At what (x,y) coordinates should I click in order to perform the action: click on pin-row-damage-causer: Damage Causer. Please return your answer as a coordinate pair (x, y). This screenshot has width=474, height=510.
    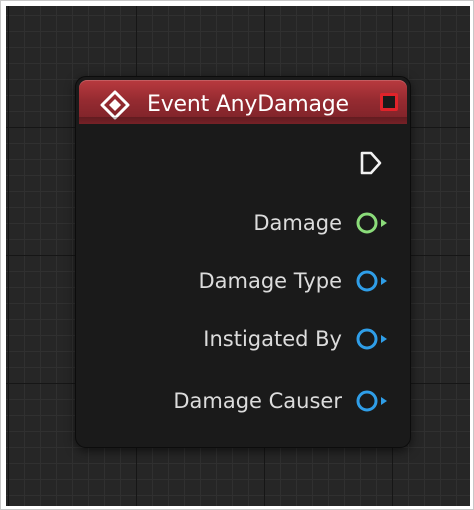
    Looking at the image, I should click on (282, 401).